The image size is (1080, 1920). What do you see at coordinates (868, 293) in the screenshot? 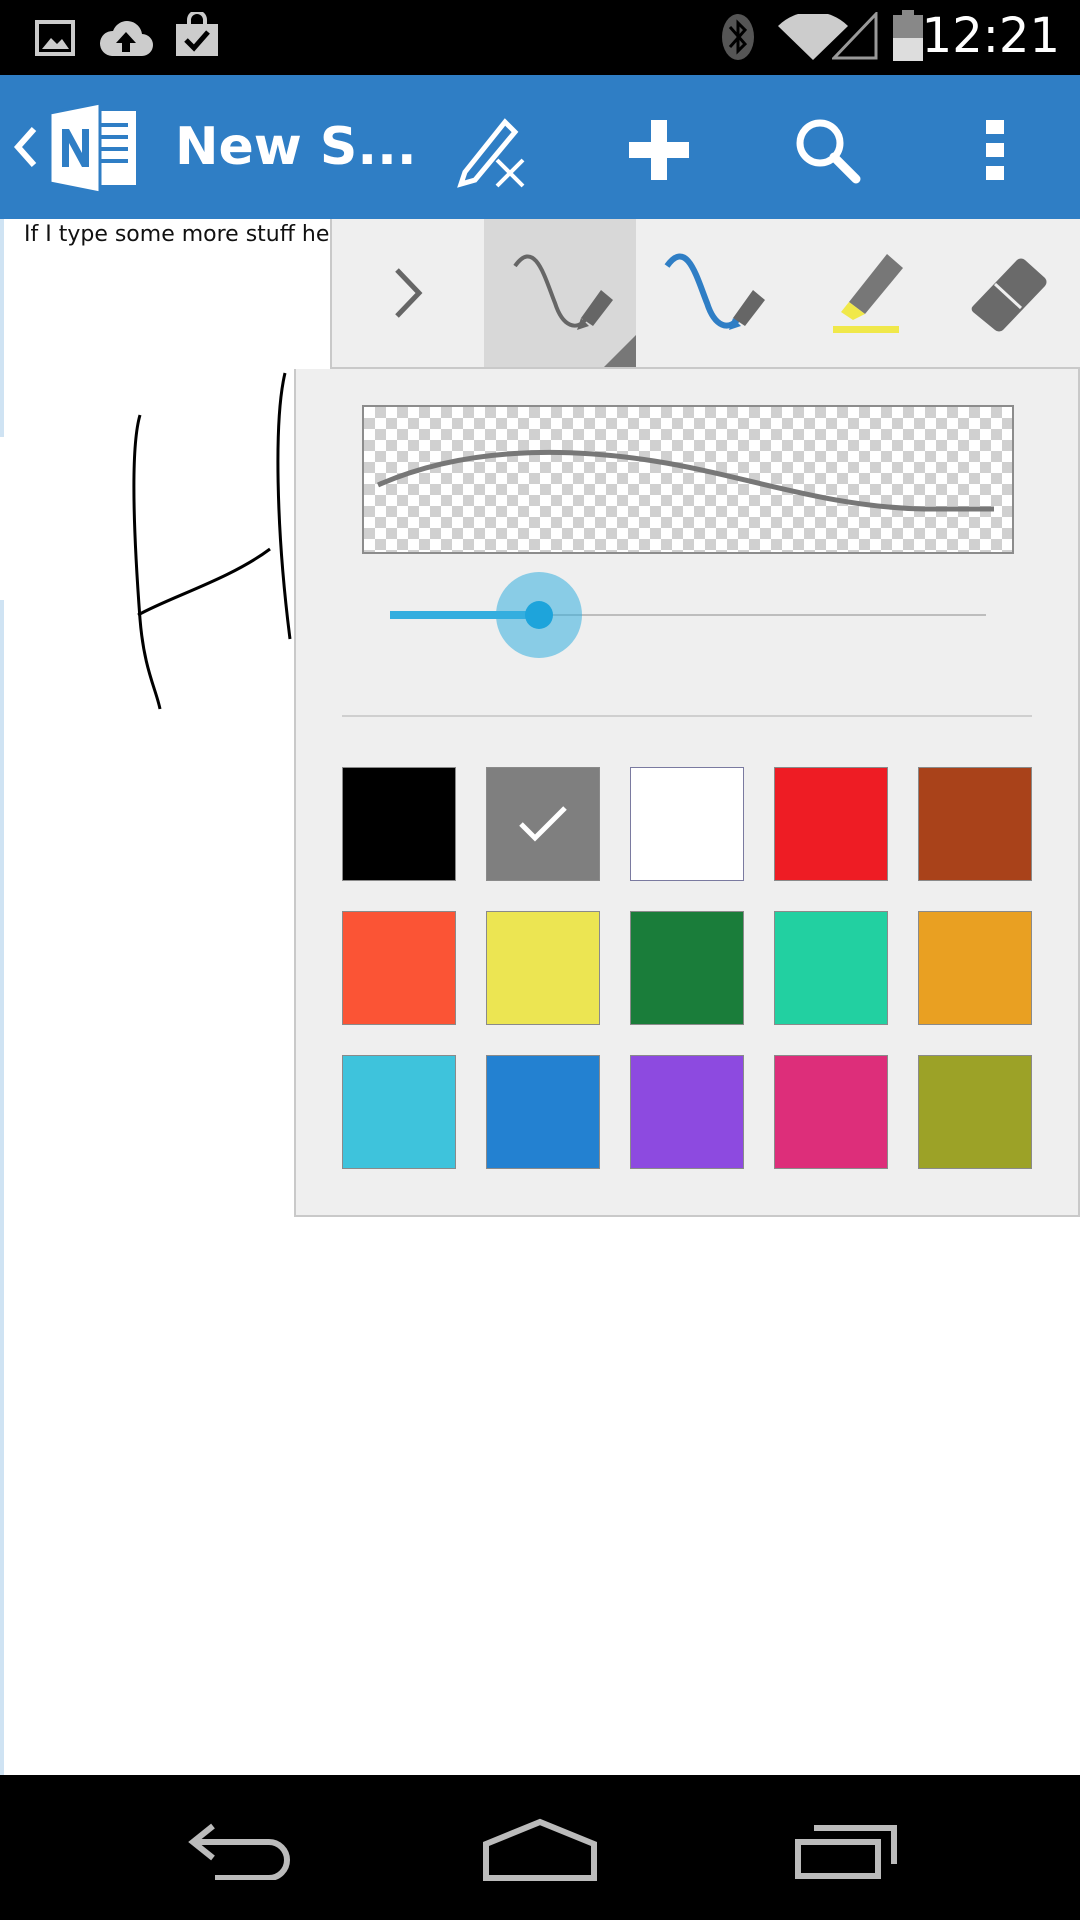
I see `highlighter-icon` at bounding box center [868, 293].